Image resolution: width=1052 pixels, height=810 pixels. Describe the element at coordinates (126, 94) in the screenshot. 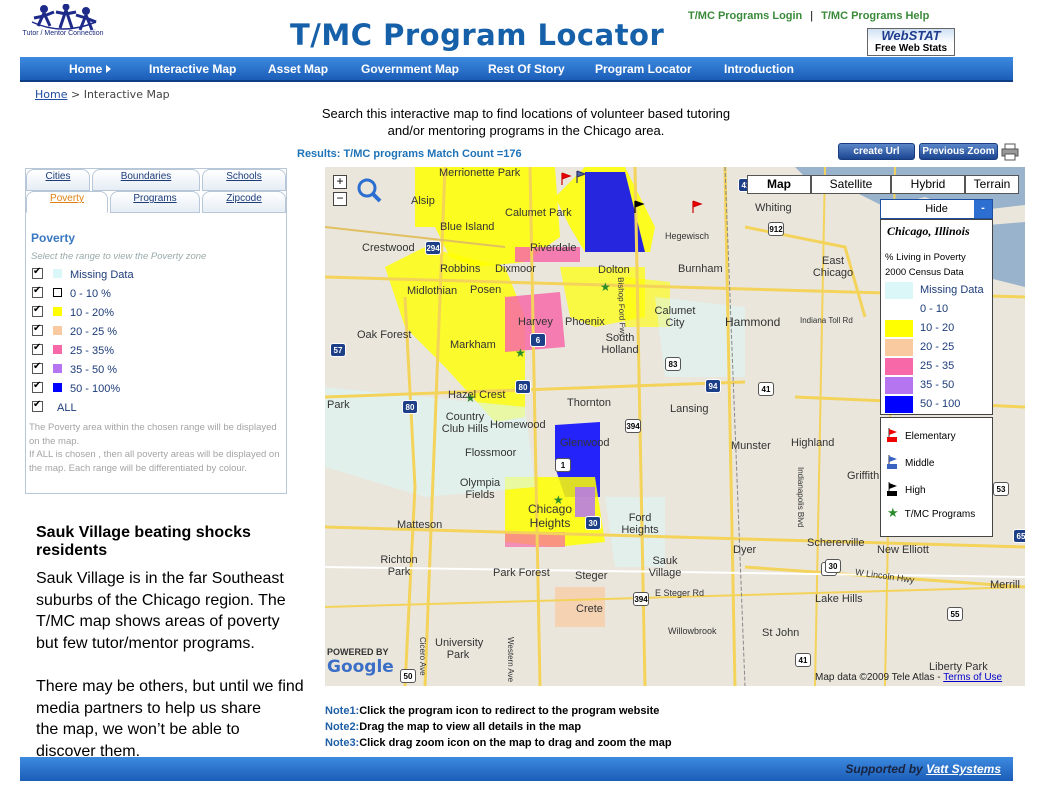

I see `breadcrumb-current: Interactive Map` at that location.